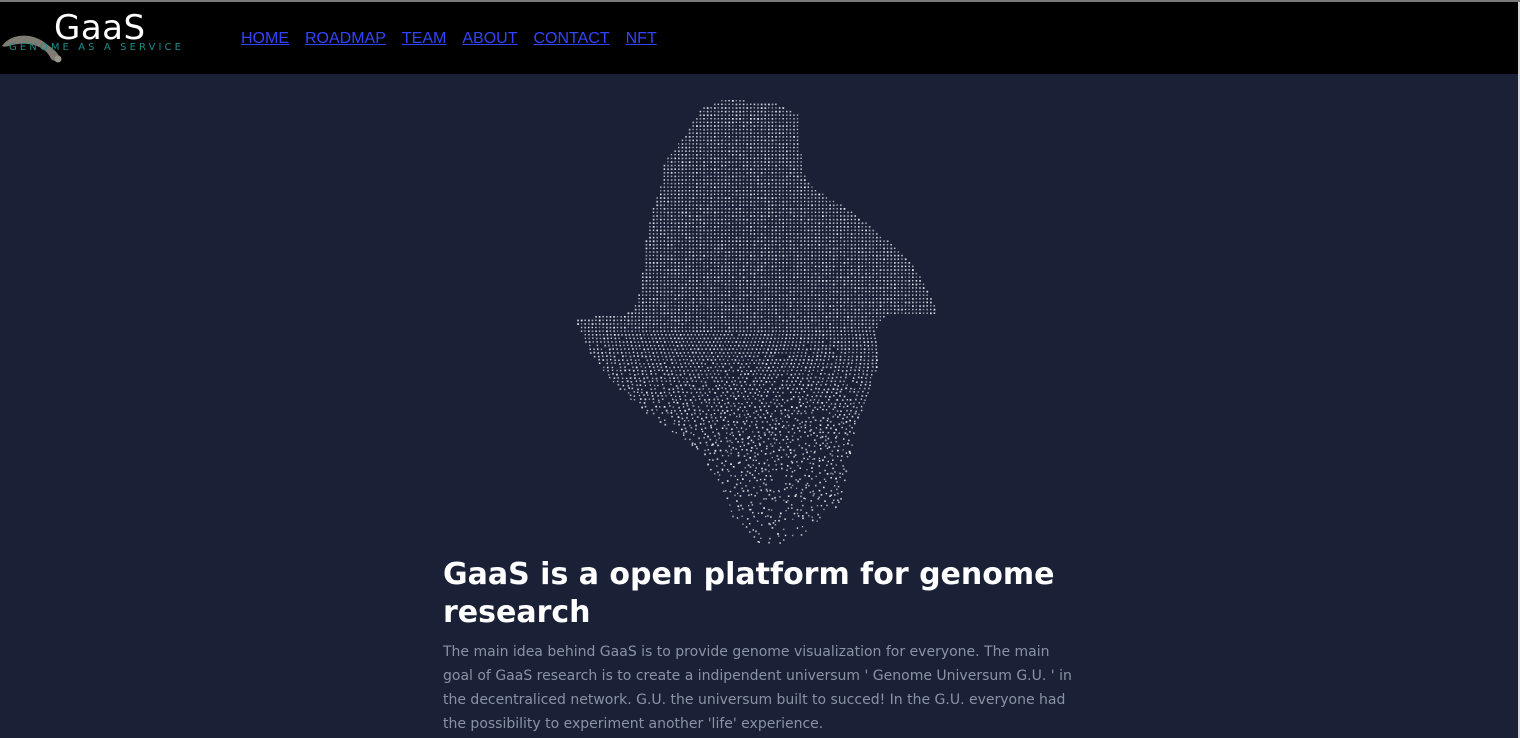  I want to click on nav-link-nft: NFT, so click(641, 39).